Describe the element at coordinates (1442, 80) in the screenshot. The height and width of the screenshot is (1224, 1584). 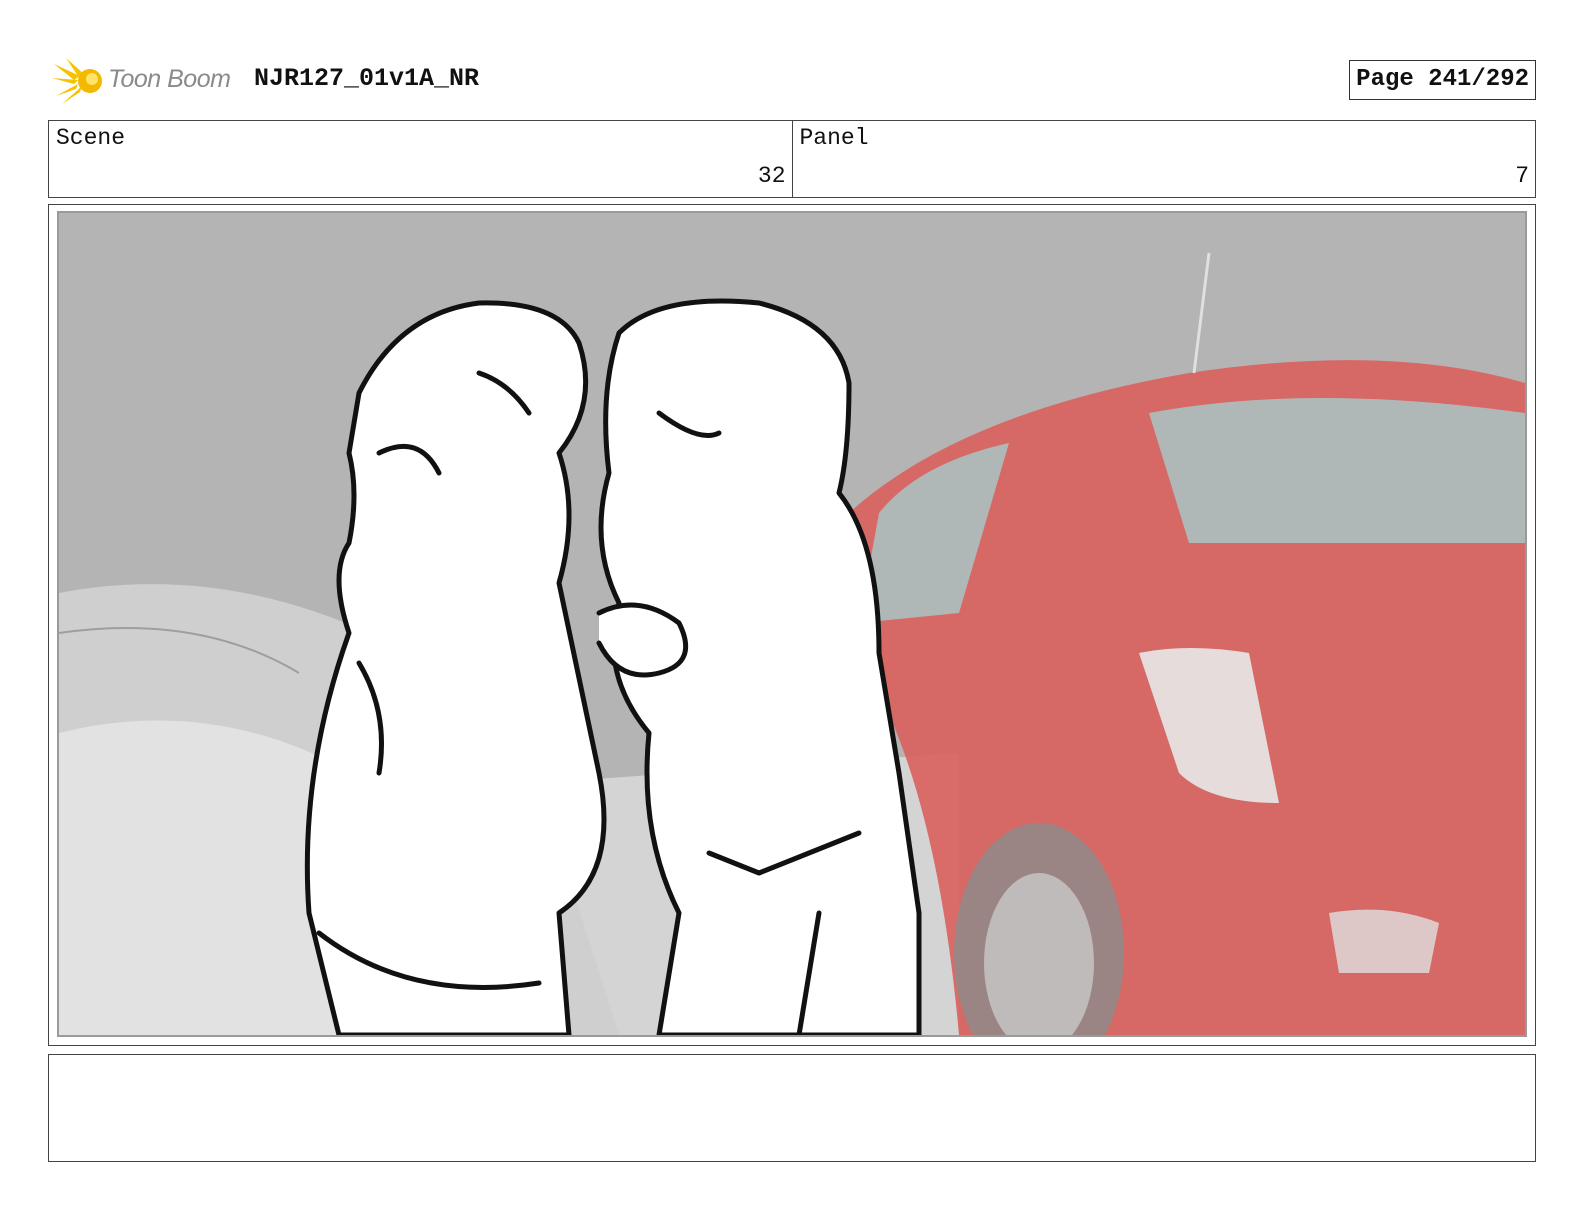
I see `page-indicator: Page 241/292` at that location.